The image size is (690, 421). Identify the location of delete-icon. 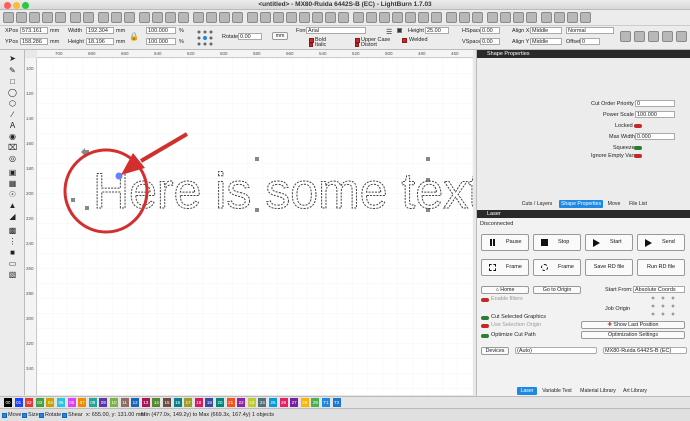
(129, 17).